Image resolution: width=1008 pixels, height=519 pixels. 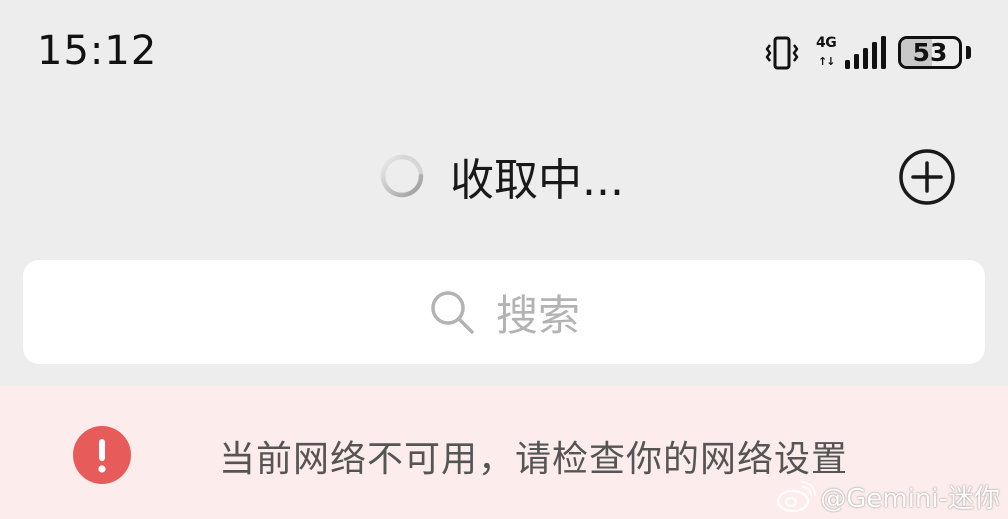 I want to click on plus-circle-icon, so click(x=927, y=177).